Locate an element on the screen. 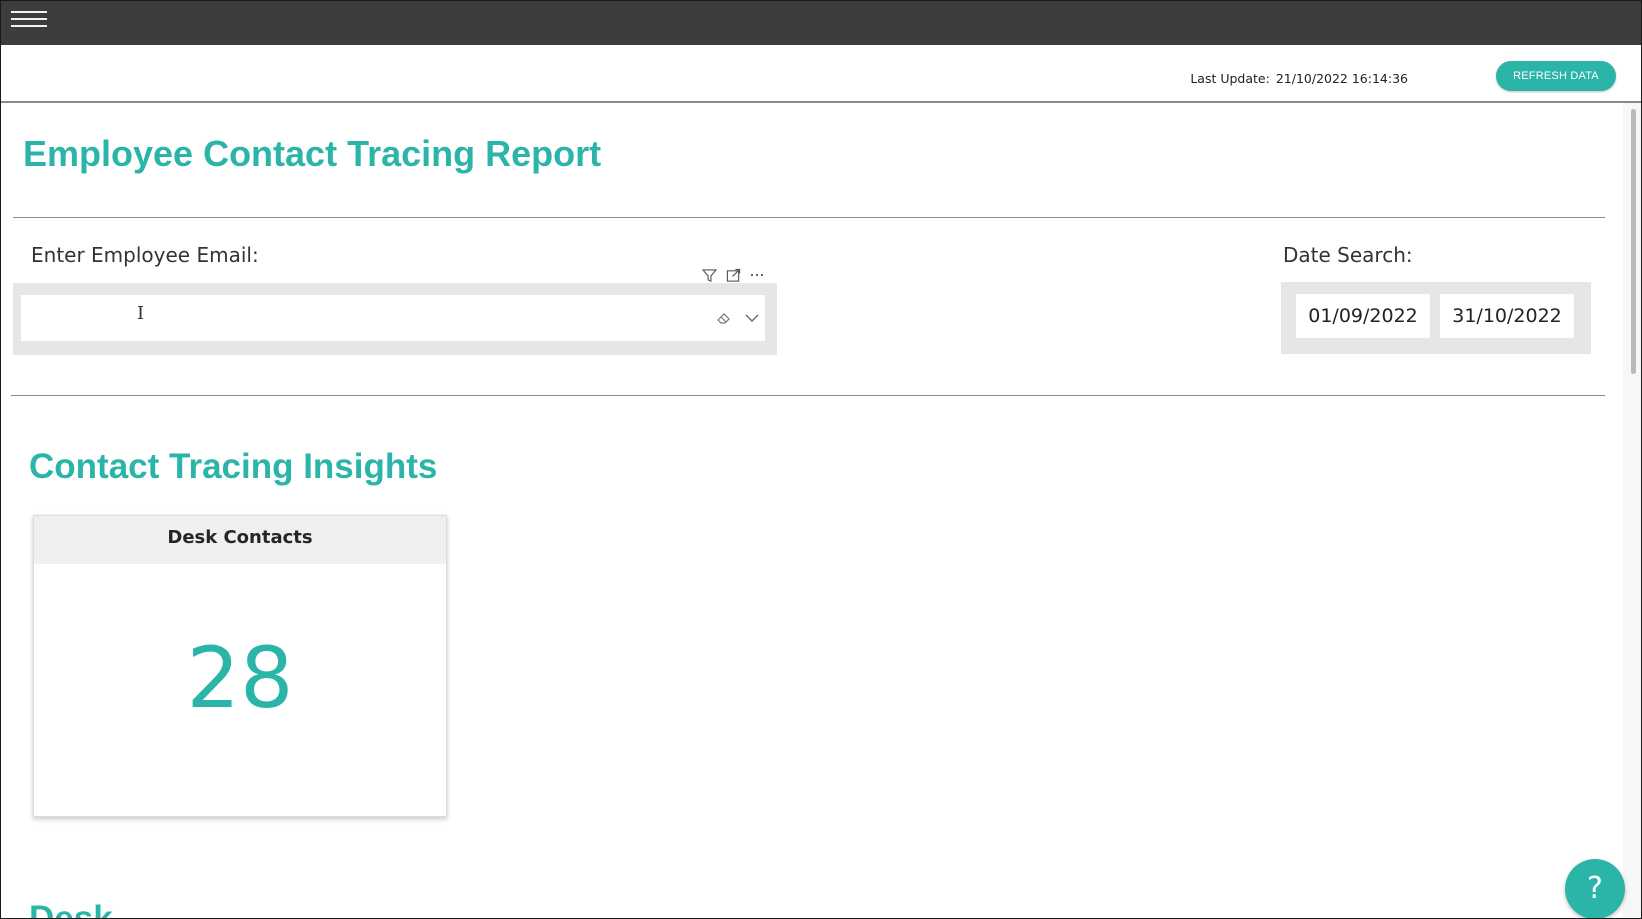 This screenshot has width=1642, height=919. text-cursor-icon: I is located at coordinates (141, 313).